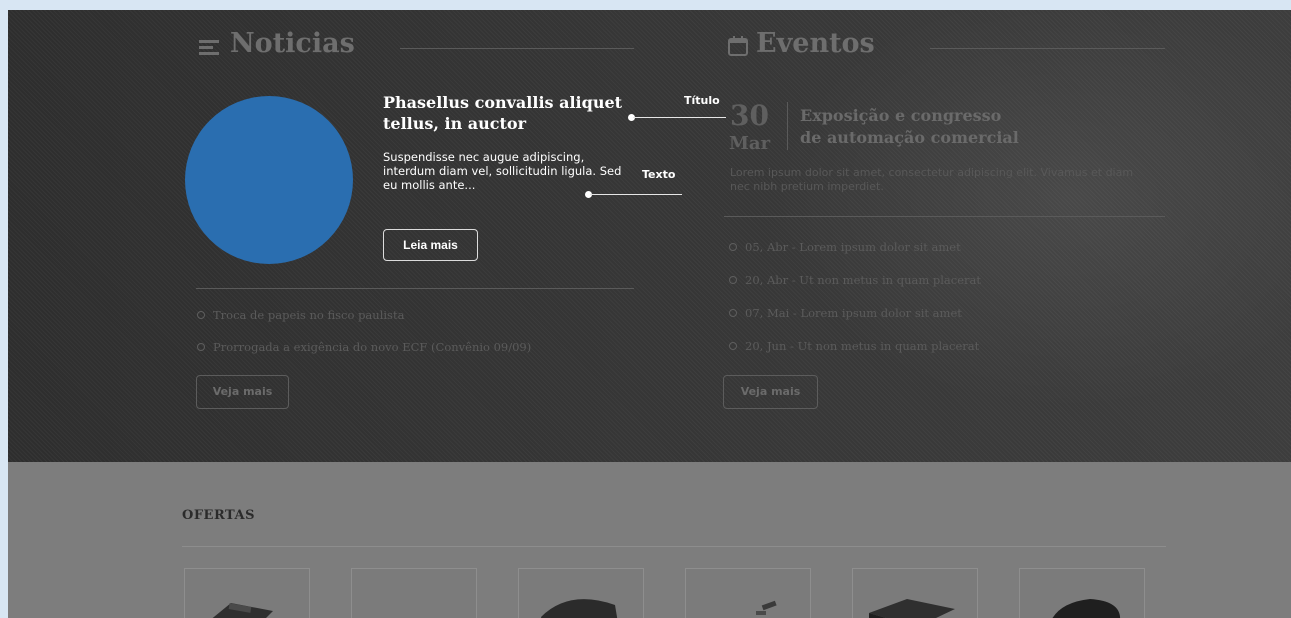  Describe the element at coordinates (242, 610) in the screenshot. I see `card-terminal-icon` at that location.